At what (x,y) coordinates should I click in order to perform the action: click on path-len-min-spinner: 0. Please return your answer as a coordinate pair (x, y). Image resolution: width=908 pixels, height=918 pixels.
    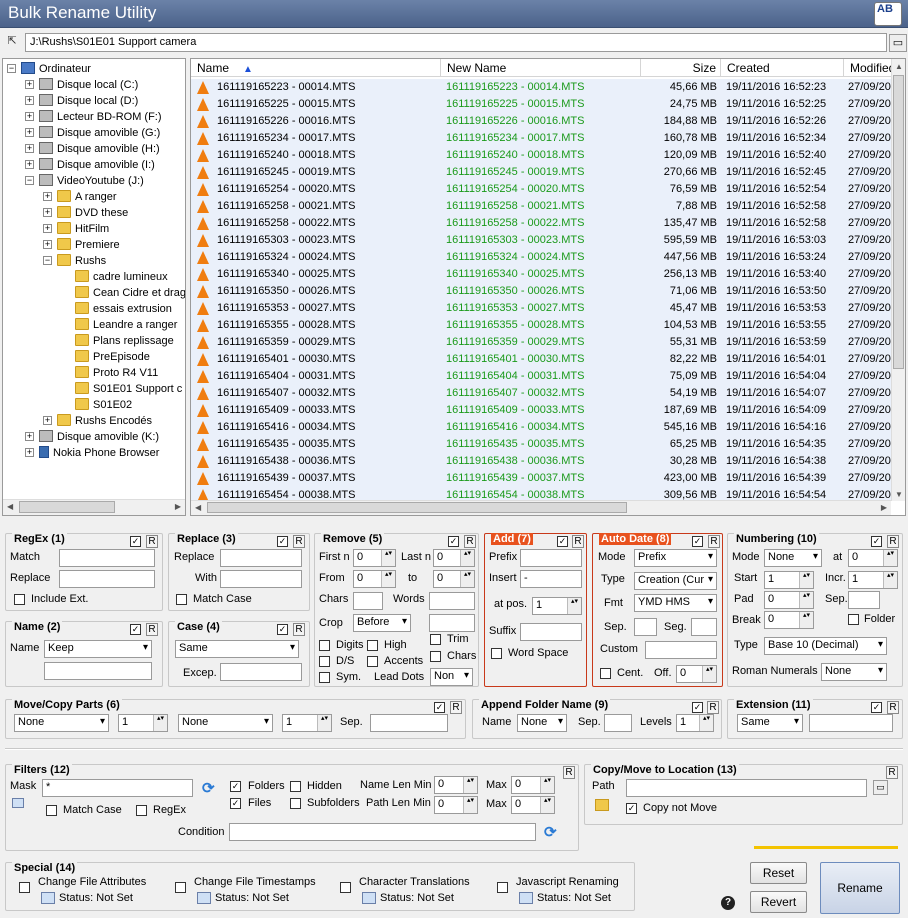
    Looking at the image, I should click on (456, 805).